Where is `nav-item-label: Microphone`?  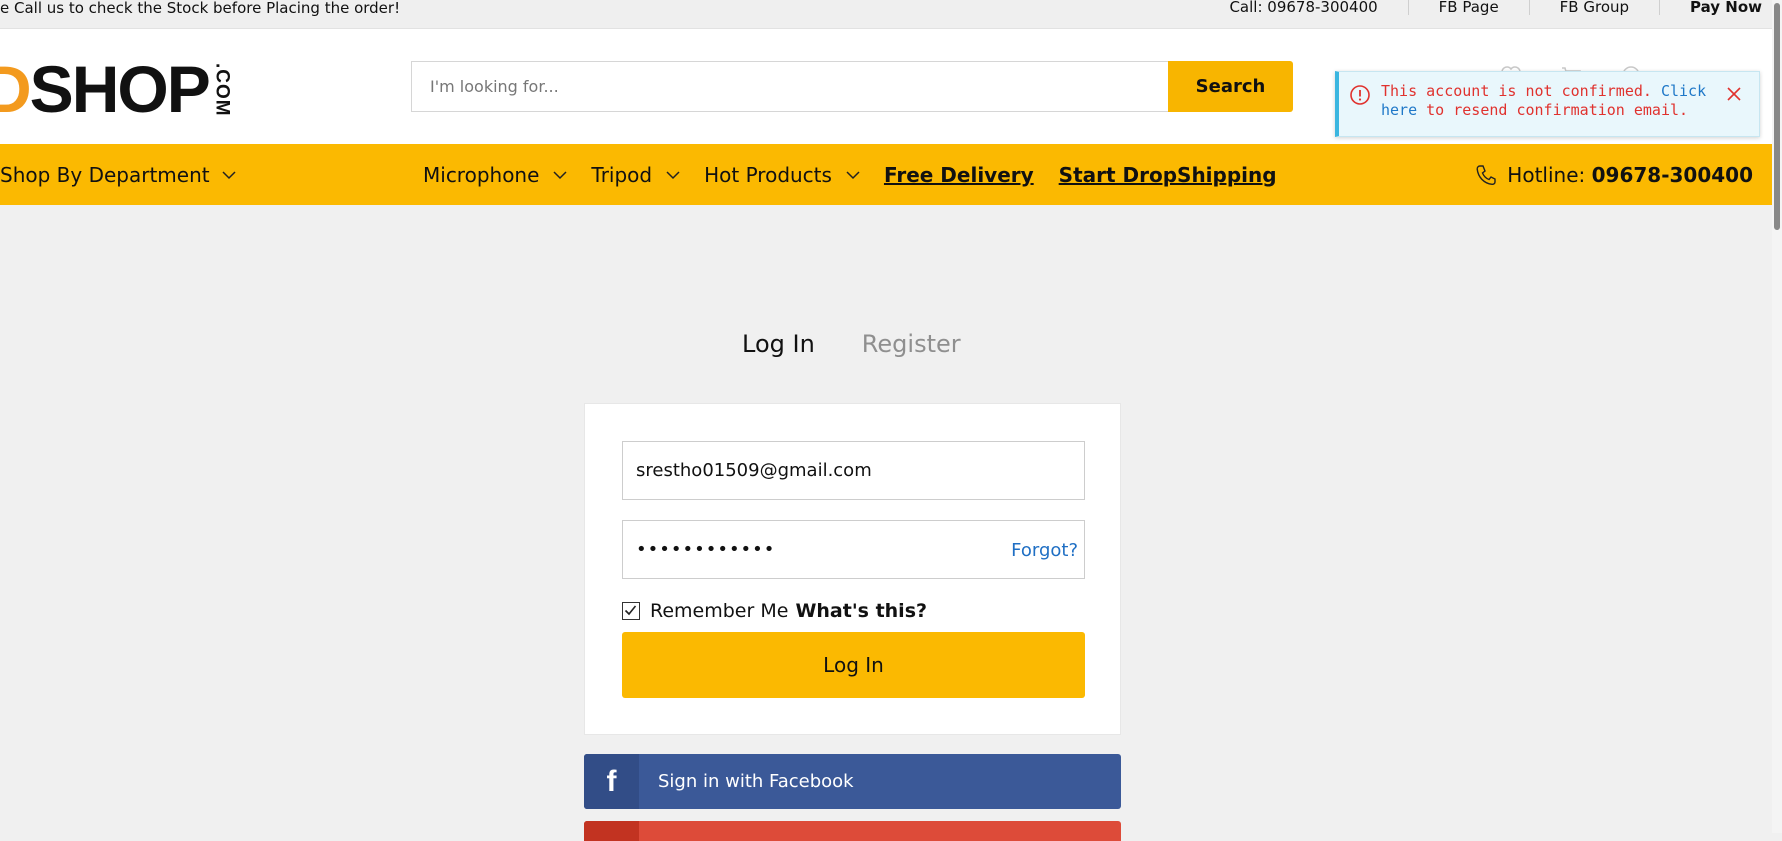
nav-item-label: Microphone is located at coordinates (481, 175).